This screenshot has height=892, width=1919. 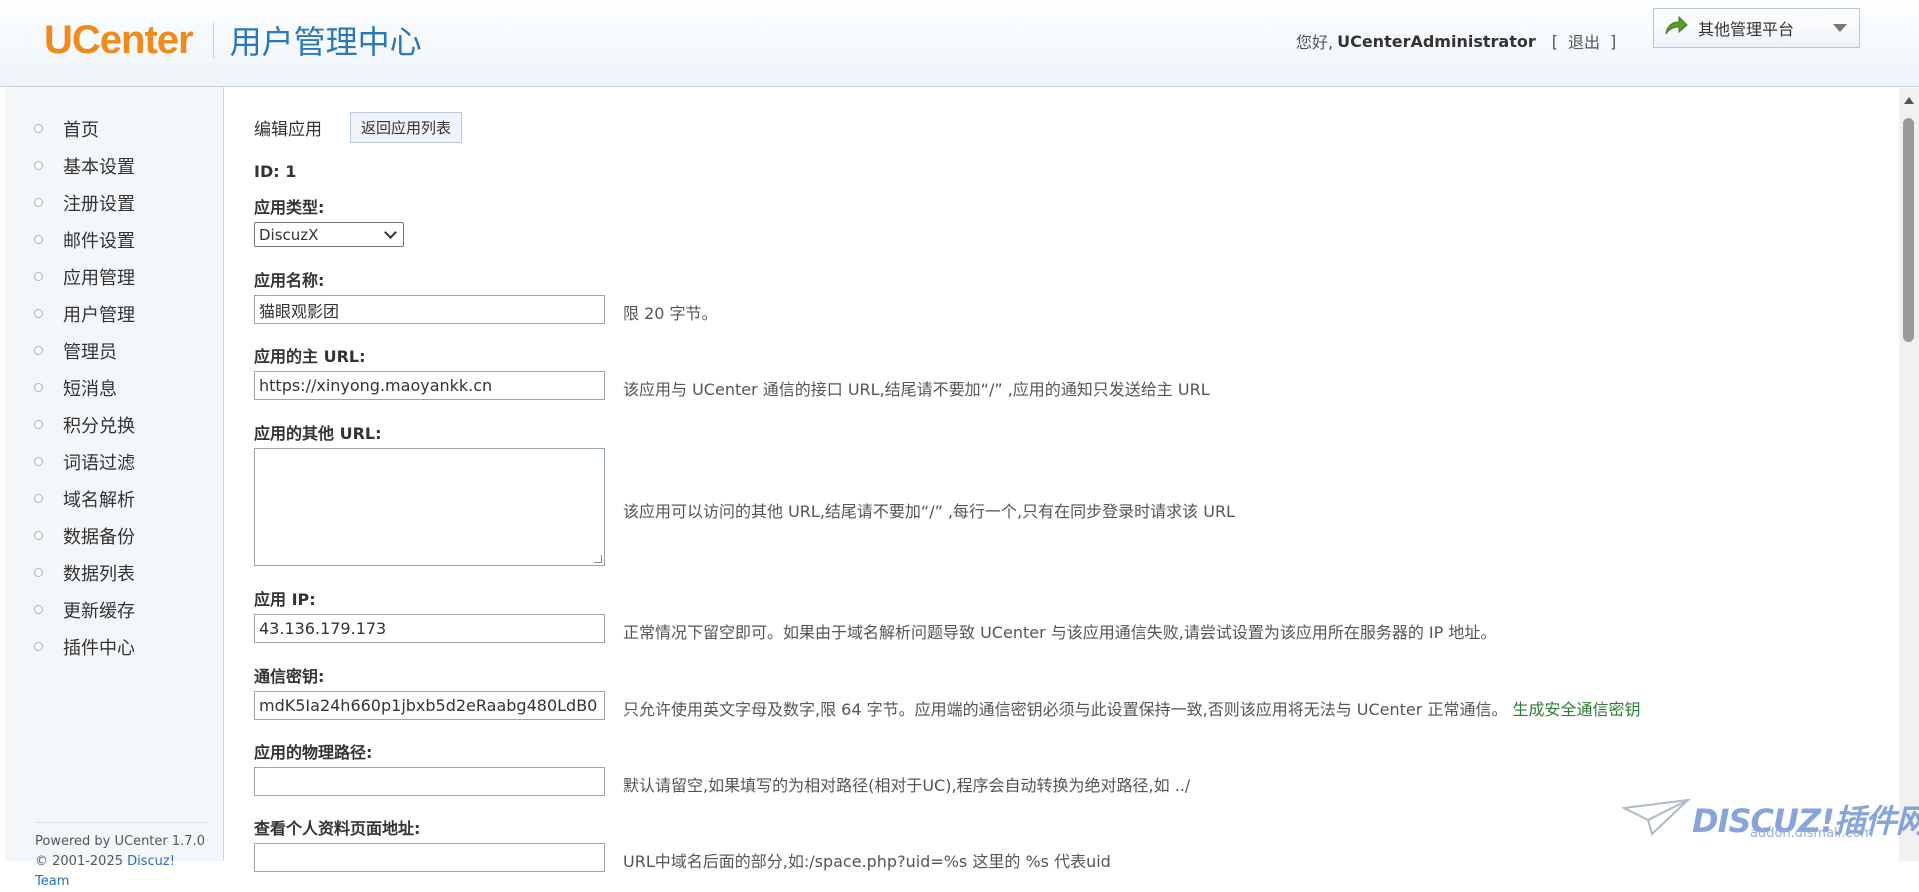 What do you see at coordinates (1436, 41) in the screenshot?
I see `username: UCenterAdministrator` at bounding box center [1436, 41].